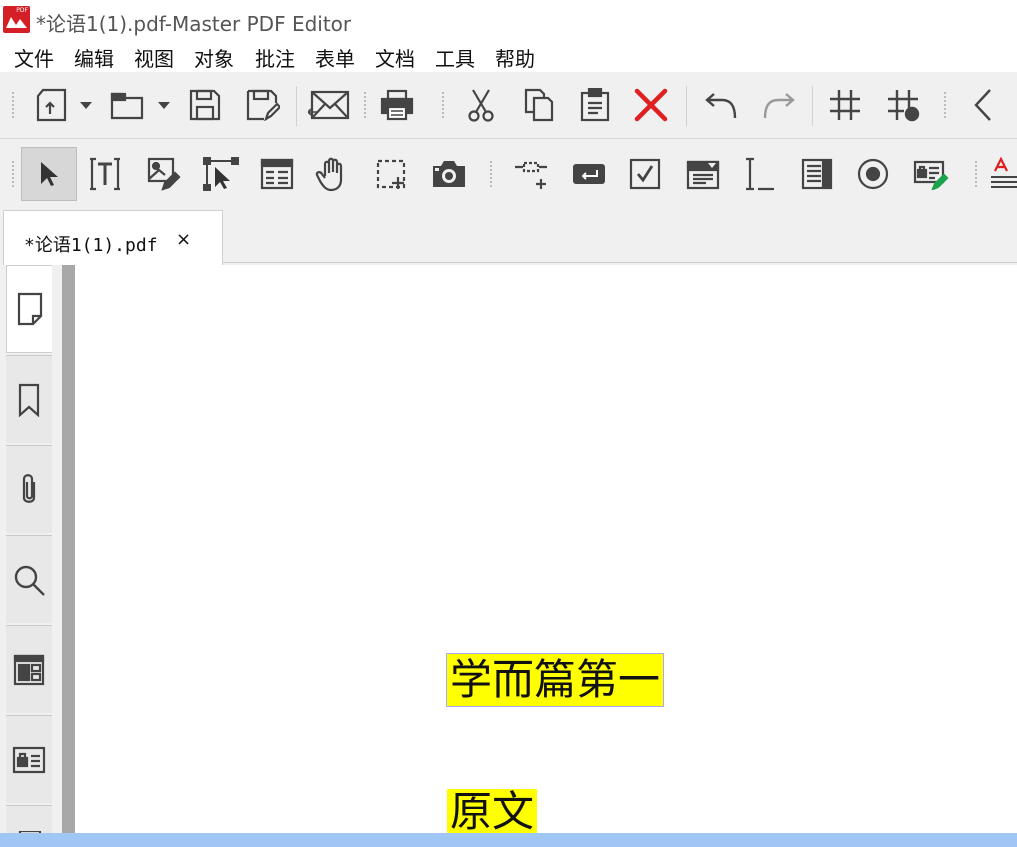 This screenshot has width=1017, height=847. What do you see at coordinates (531, 174) in the screenshot?
I see `link-insert-icon` at bounding box center [531, 174].